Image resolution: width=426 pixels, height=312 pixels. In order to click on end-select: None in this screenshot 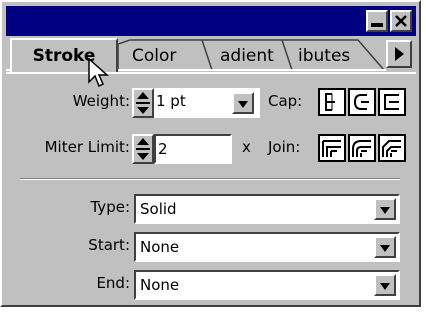, I will do `click(267, 285)`.